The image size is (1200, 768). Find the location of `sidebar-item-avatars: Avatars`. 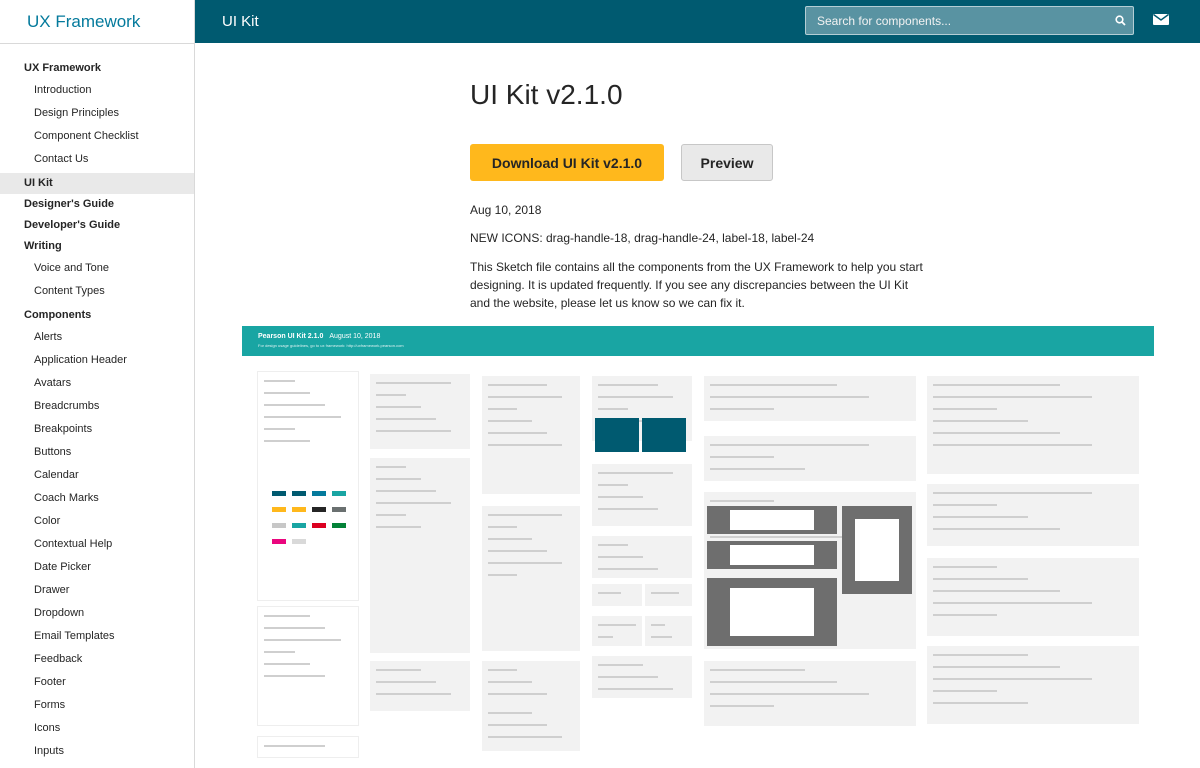

sidebar-item-avatars: Avatars is located at coordinates (97, 383).